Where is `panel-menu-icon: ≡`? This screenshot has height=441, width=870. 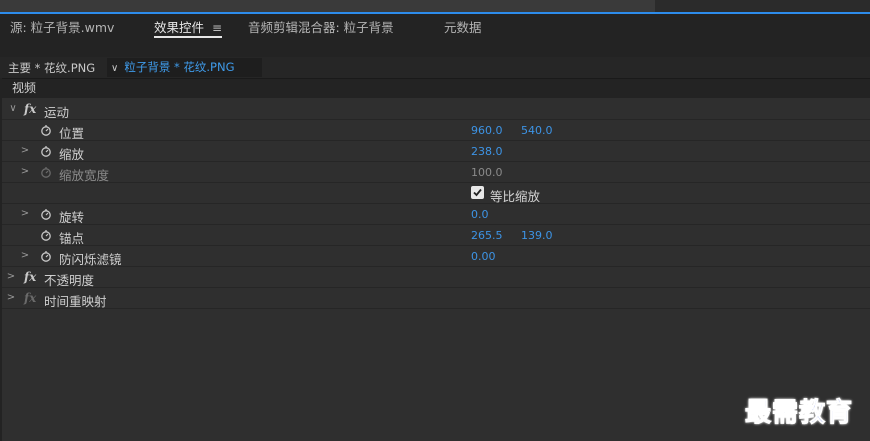
panel-menu-icon: ≡ is located at coordinates (217, 28).